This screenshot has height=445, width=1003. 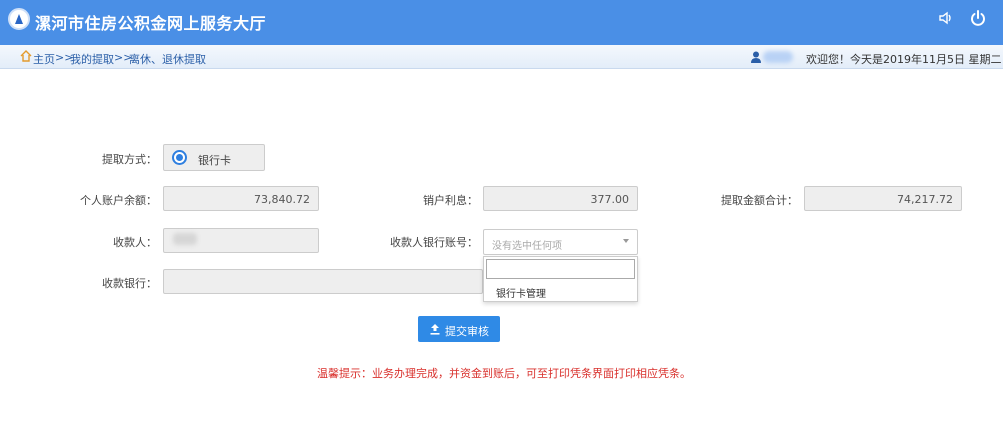 I want to click on account-select: 没有选中任何项, so click(x=560, y=242).